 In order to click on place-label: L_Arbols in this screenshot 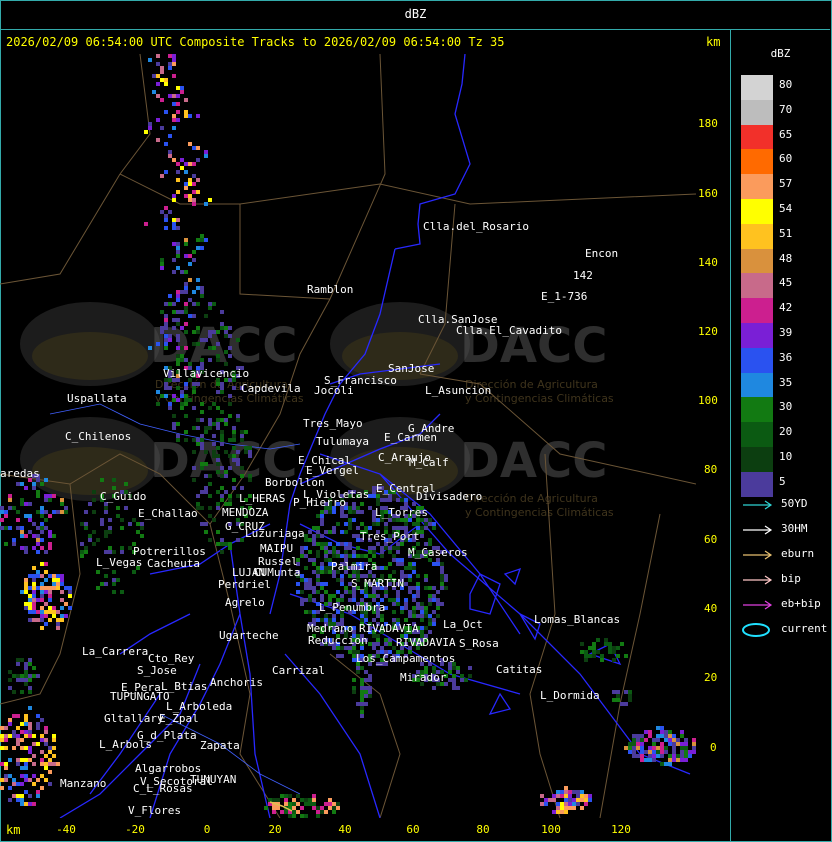, I will do `click(125, 744)`.